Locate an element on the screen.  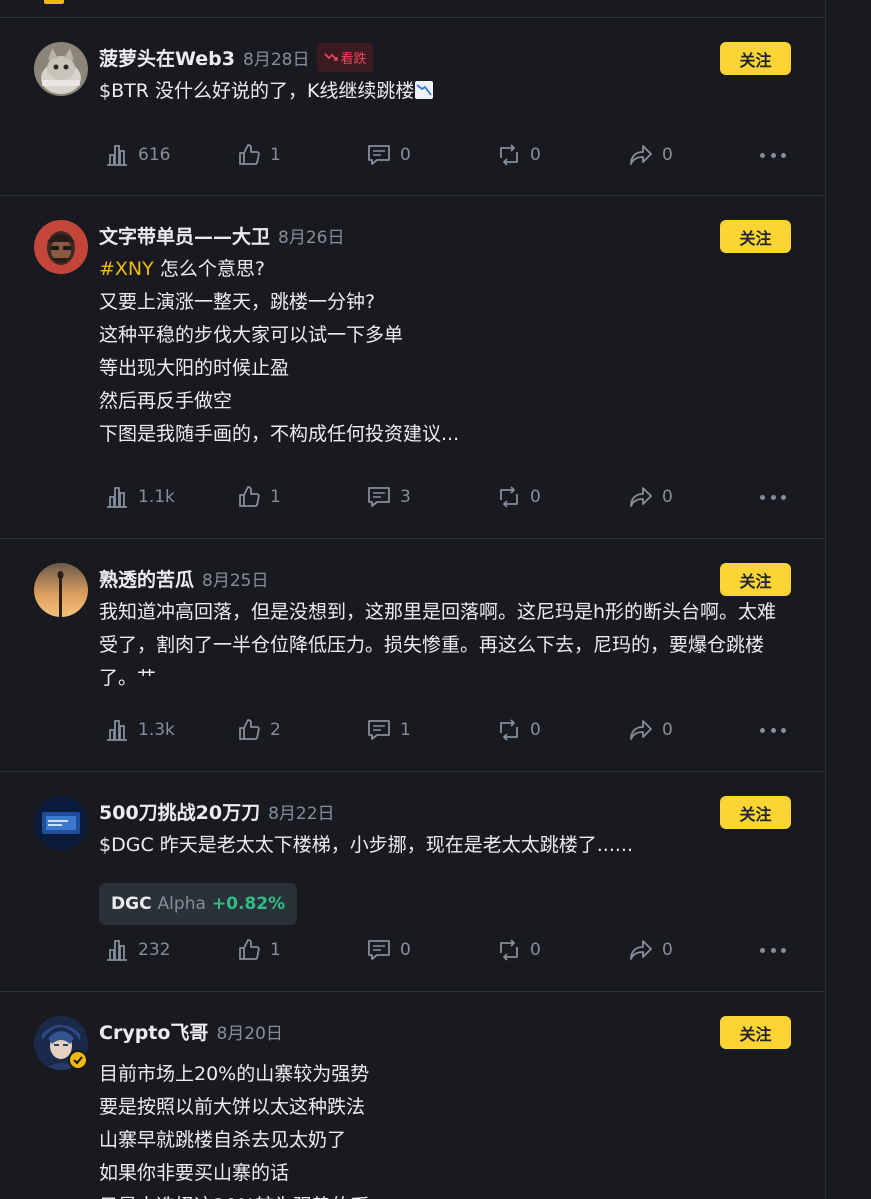
check-icon is located at coordinates (78, 1060).